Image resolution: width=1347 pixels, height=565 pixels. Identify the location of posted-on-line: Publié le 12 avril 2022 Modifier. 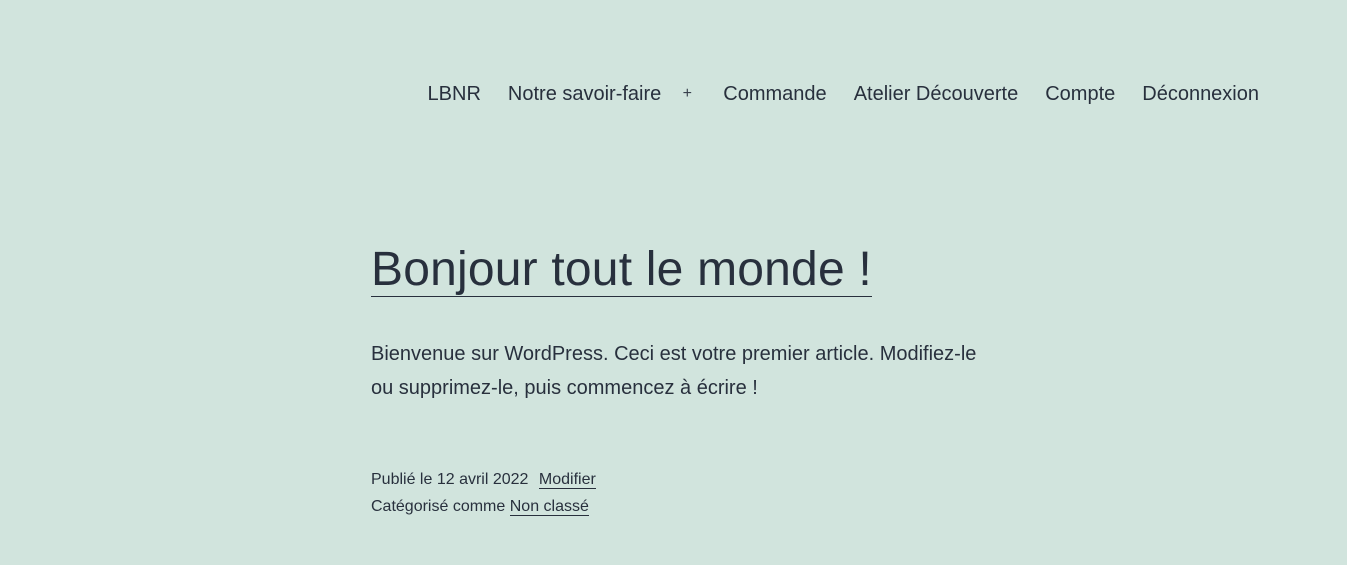
(681, 479).